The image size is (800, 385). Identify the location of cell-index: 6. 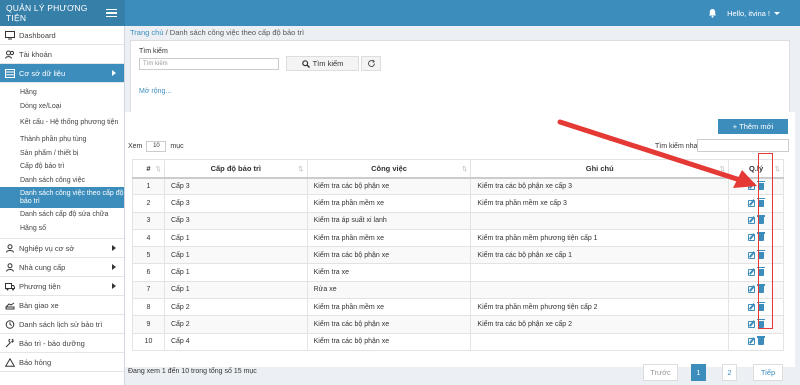
(148, 272).